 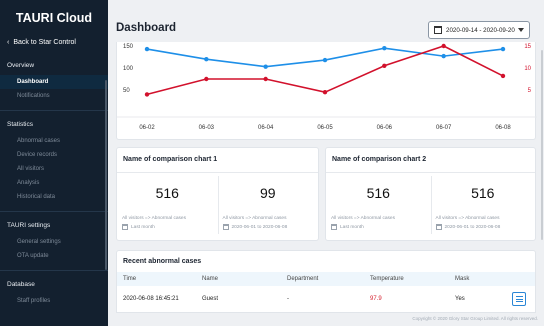 I want to click on y-tick-label-left: 150, so click(x=128, y=47).